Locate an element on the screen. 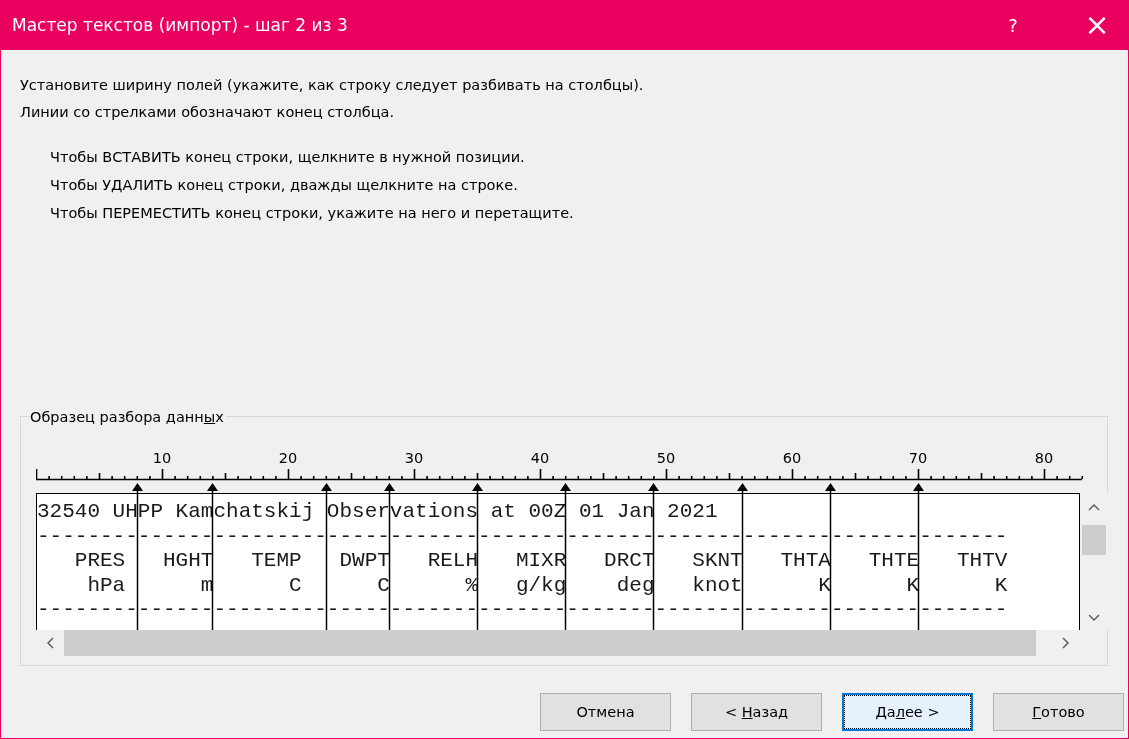 The width and height of the screenshot is (1129, 739). help-button: ? is located at coordinates (1013, 25).